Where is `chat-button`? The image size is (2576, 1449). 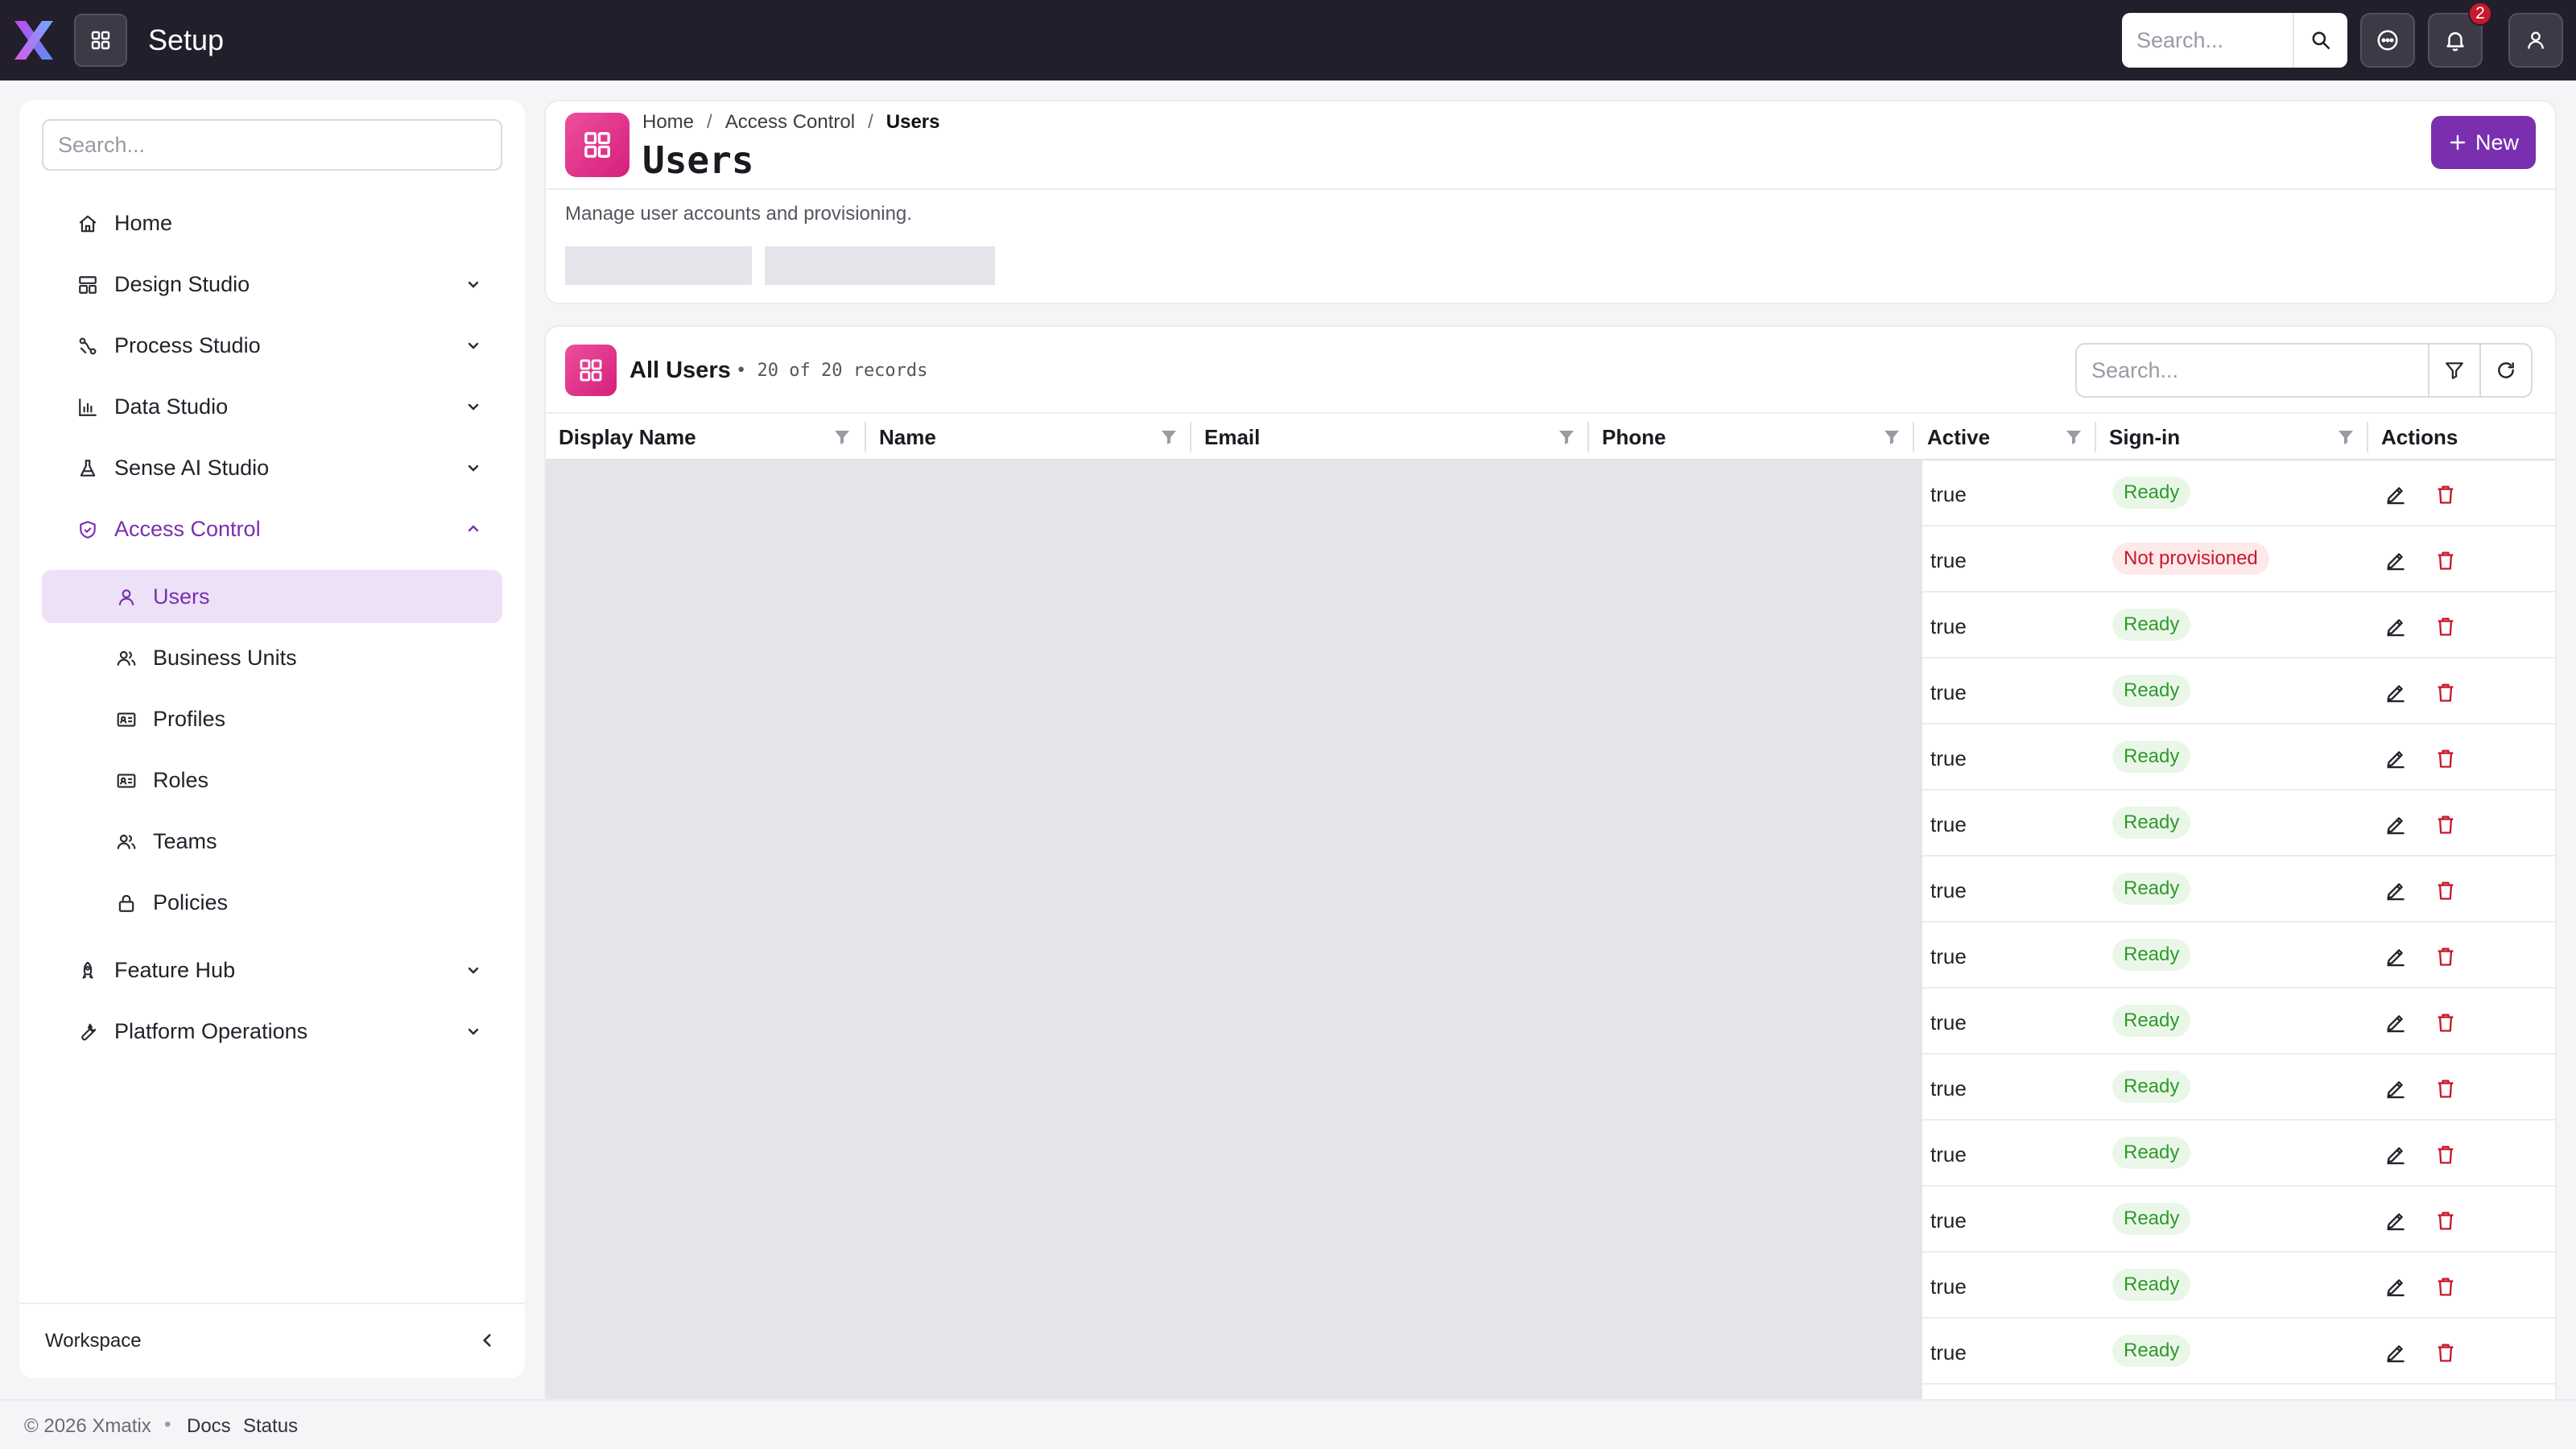 chat-button is located at coordinates (2387, 40).